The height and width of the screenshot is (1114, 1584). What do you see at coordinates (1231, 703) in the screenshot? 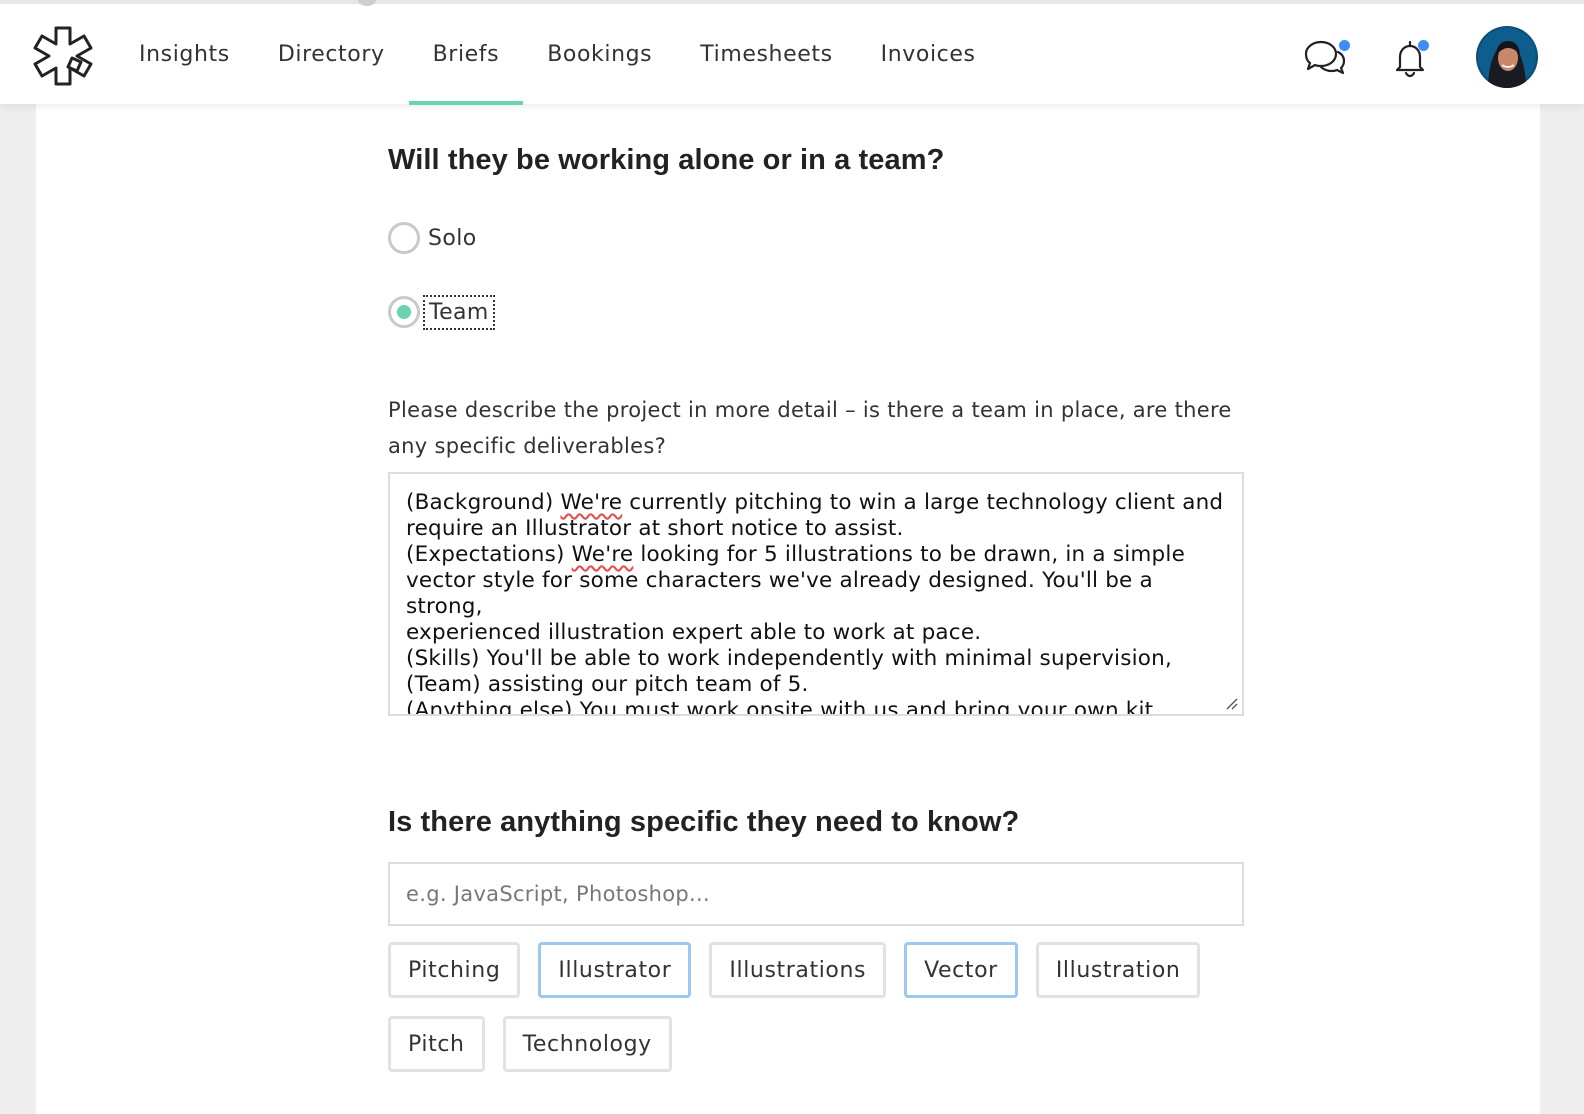
I see `resize-grip-icon` at bounding box center [1231, 703].